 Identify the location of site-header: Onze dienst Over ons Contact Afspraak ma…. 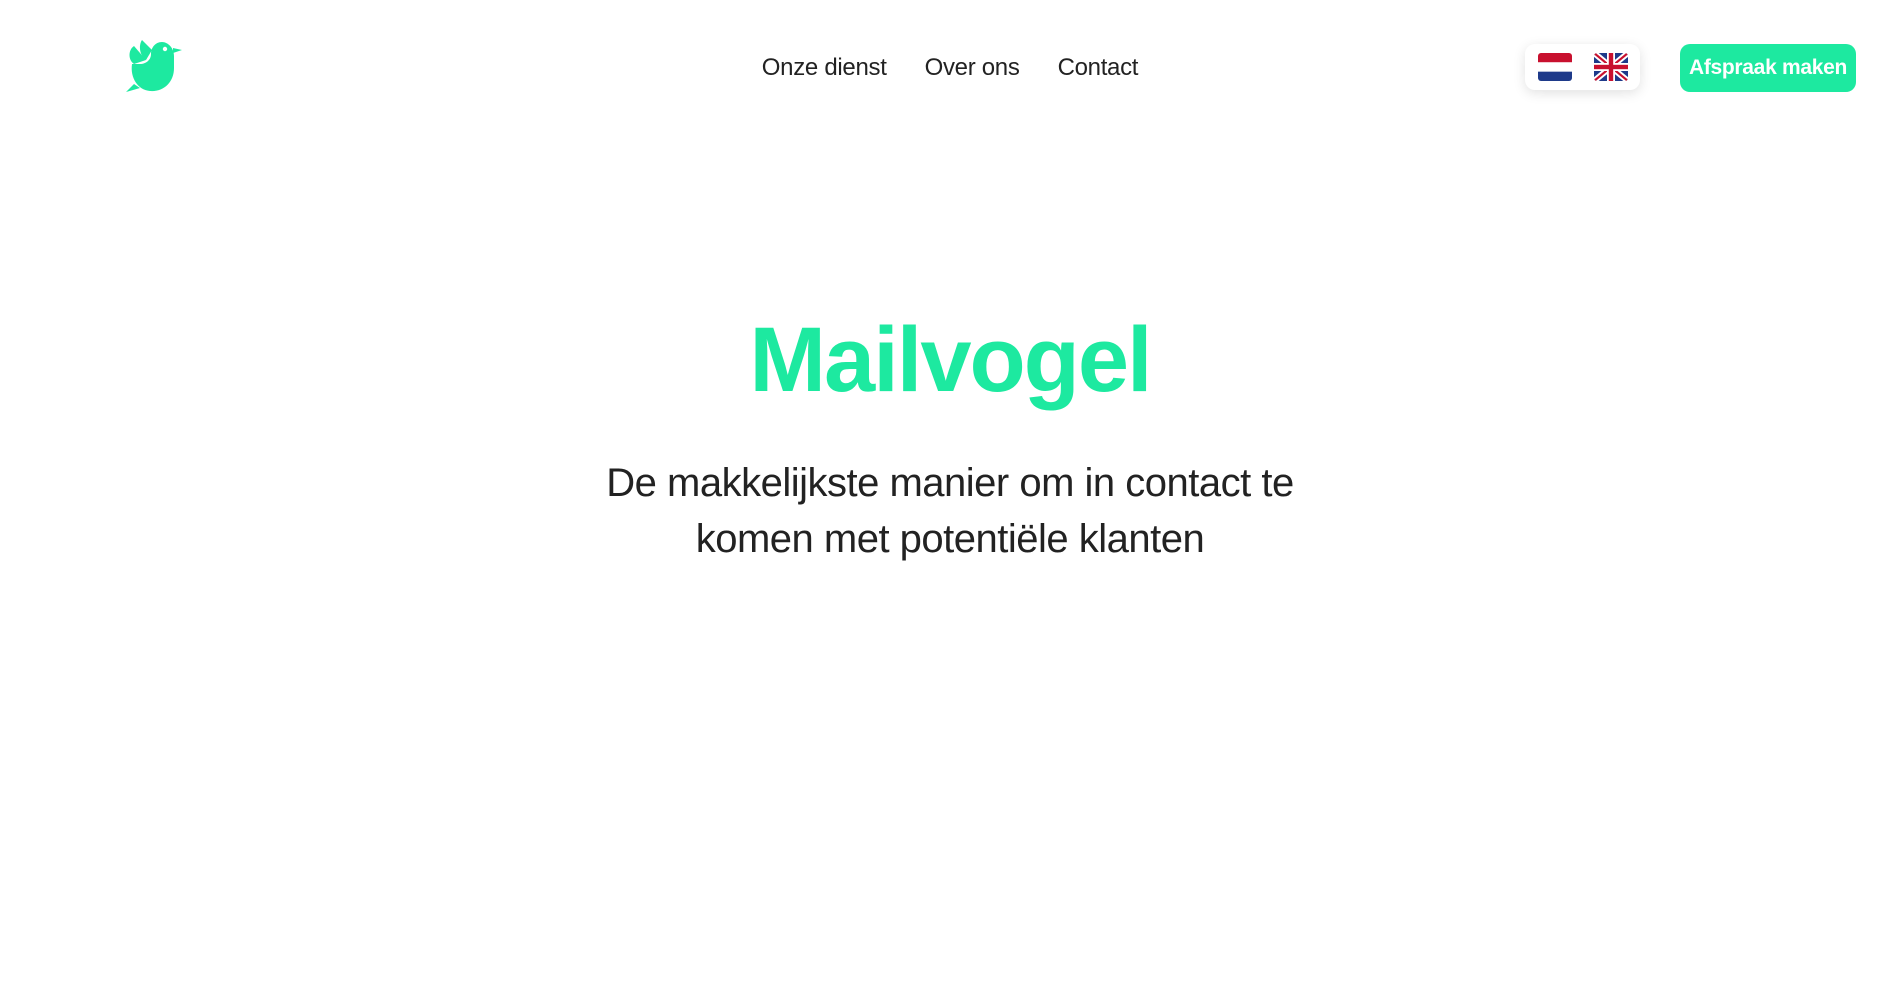
(950, 67).